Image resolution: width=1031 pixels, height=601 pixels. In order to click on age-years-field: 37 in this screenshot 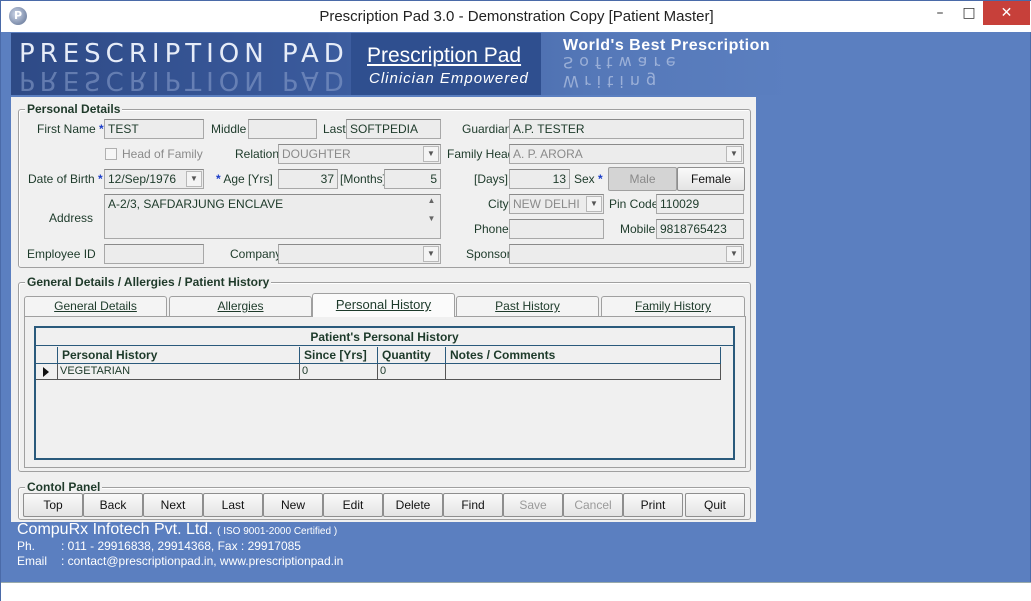, I will do `click(308, 179)`.